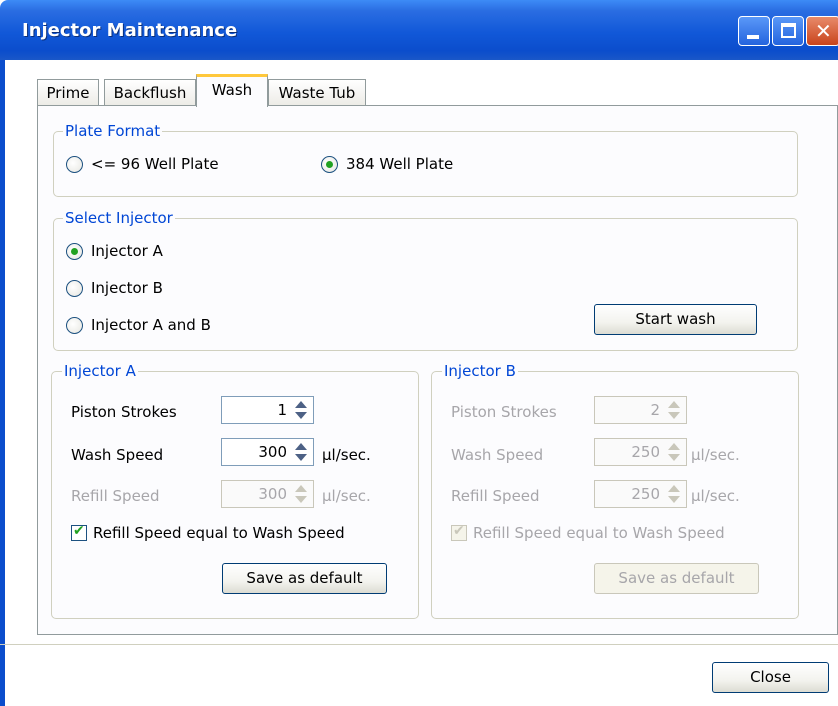 The width and height of the screenshot is (838, 706). I want to click on radio-injector-a-label: Injector A, so click(127, 251).